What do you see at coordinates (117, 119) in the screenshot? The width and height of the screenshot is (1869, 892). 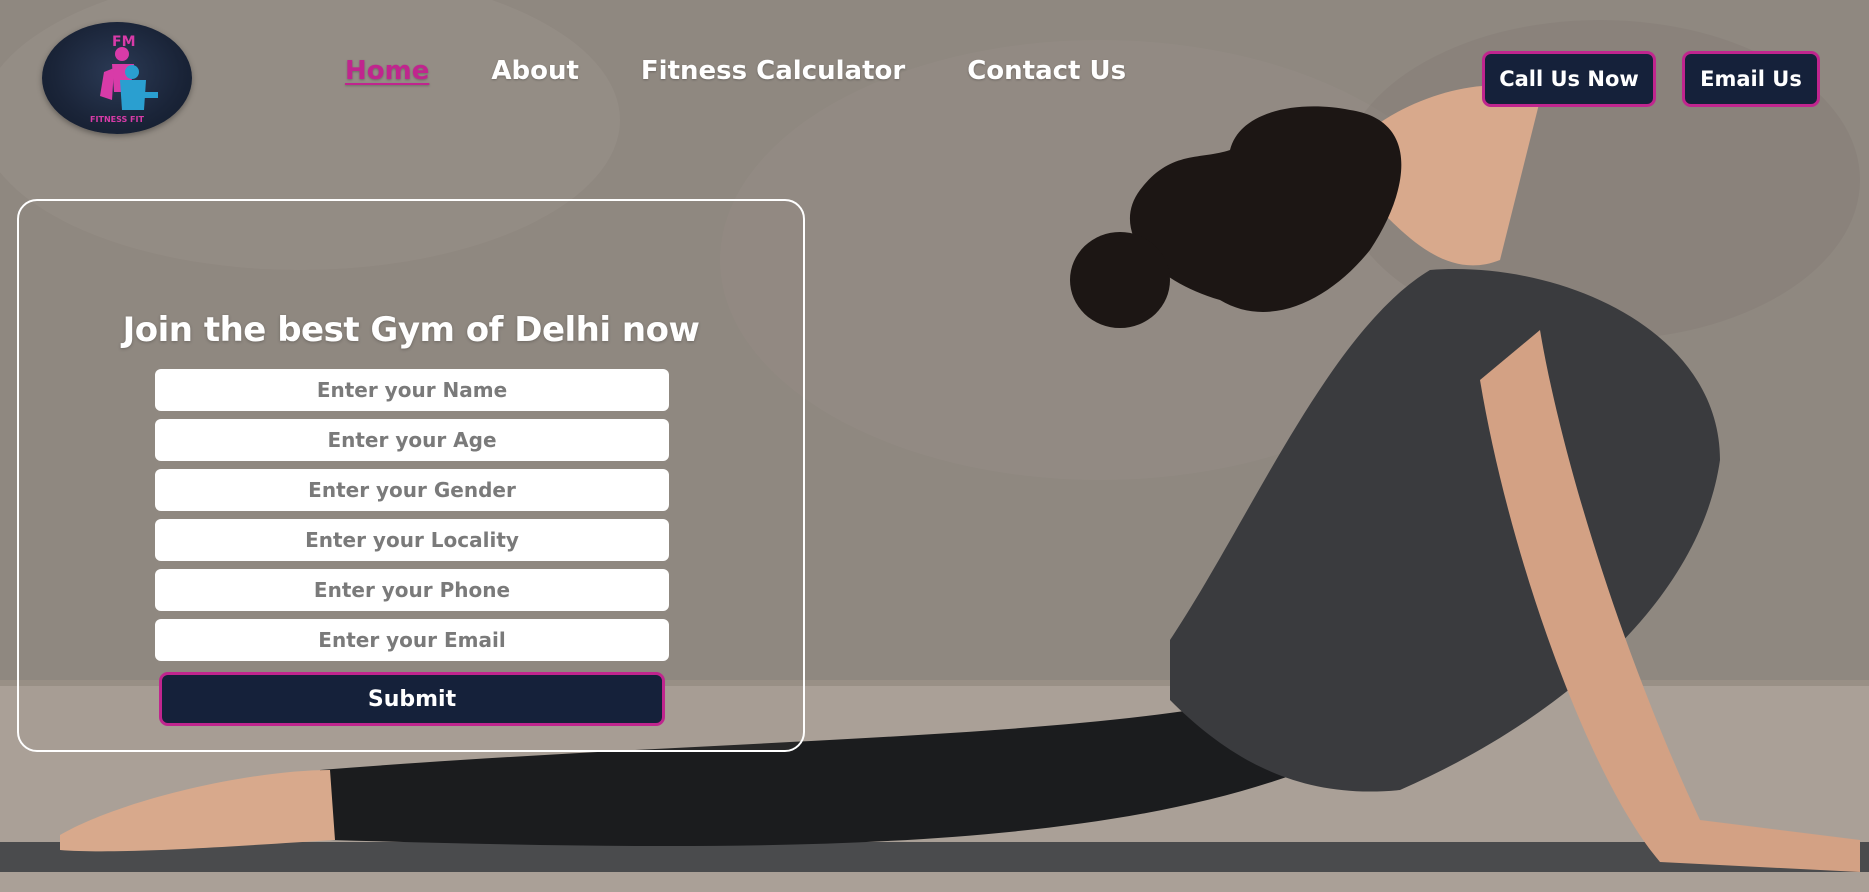 I see `svg-text: FITNESS FIT` at bounding box center [117, 119].